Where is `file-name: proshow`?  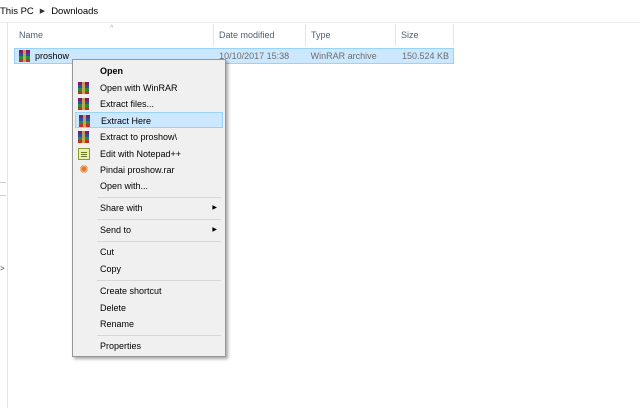
file-name: proshow is located at coordinates (52, 56).